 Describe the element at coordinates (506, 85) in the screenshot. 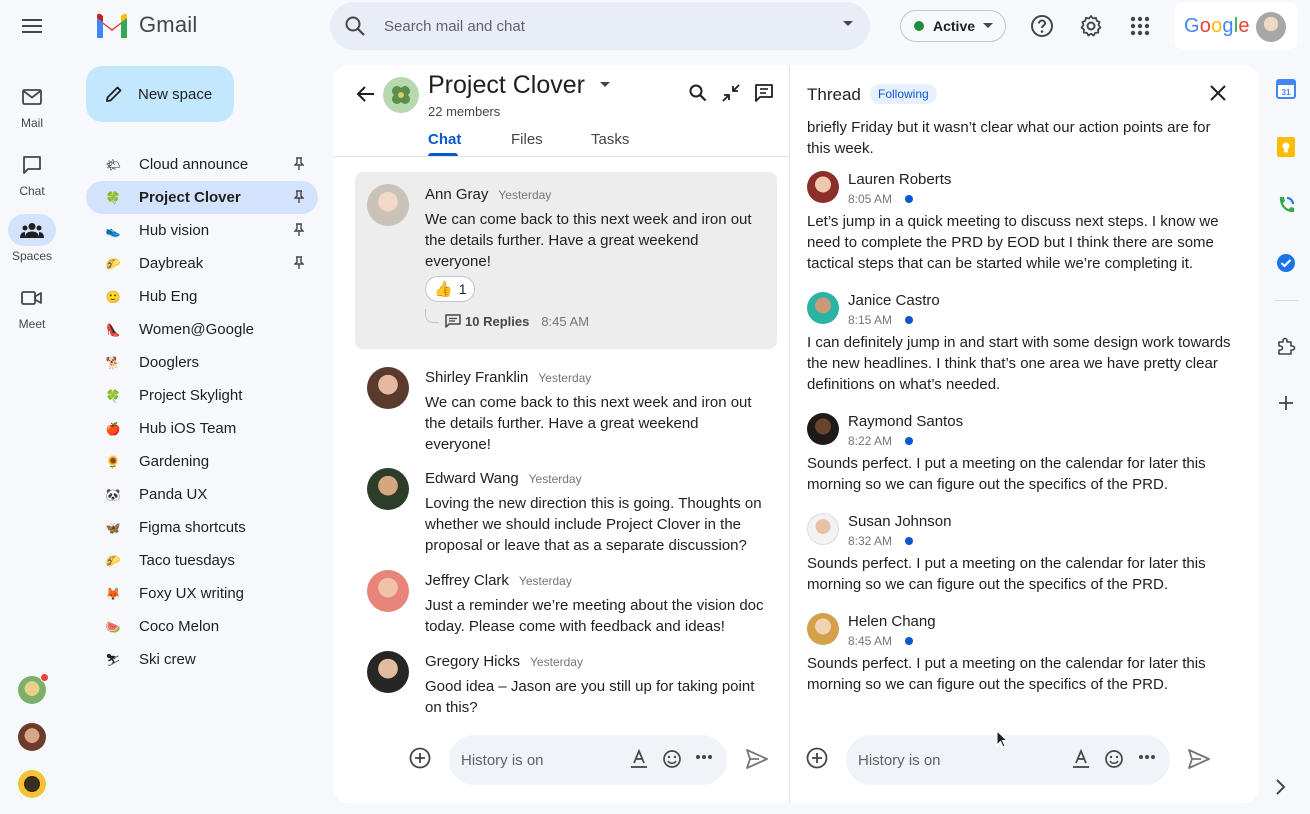

I see `space-title: Project Clover` at that location.